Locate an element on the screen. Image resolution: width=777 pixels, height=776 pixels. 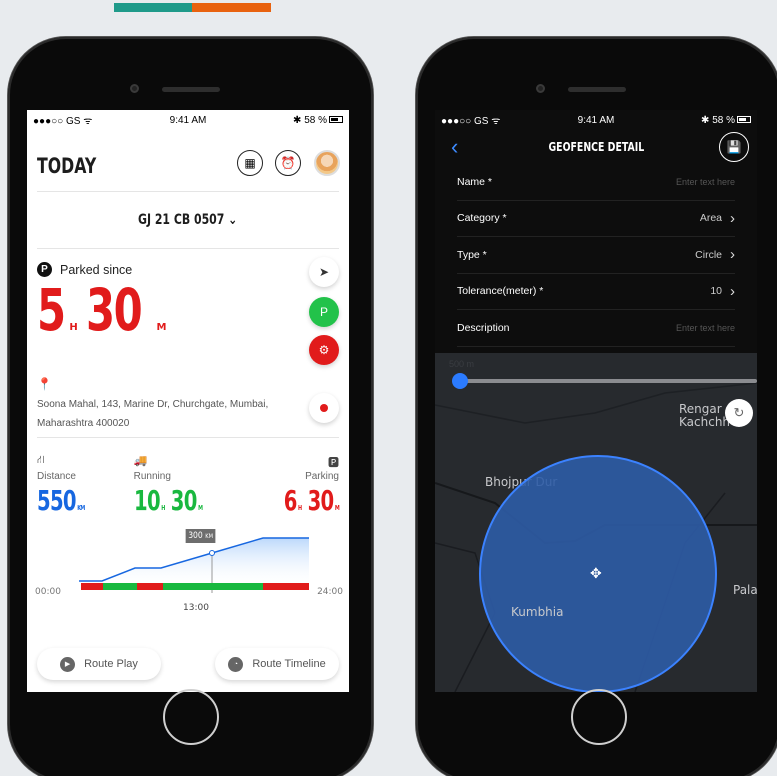
page-header: TODAY ▦ ⏰ is located at coordinates (188, 161).